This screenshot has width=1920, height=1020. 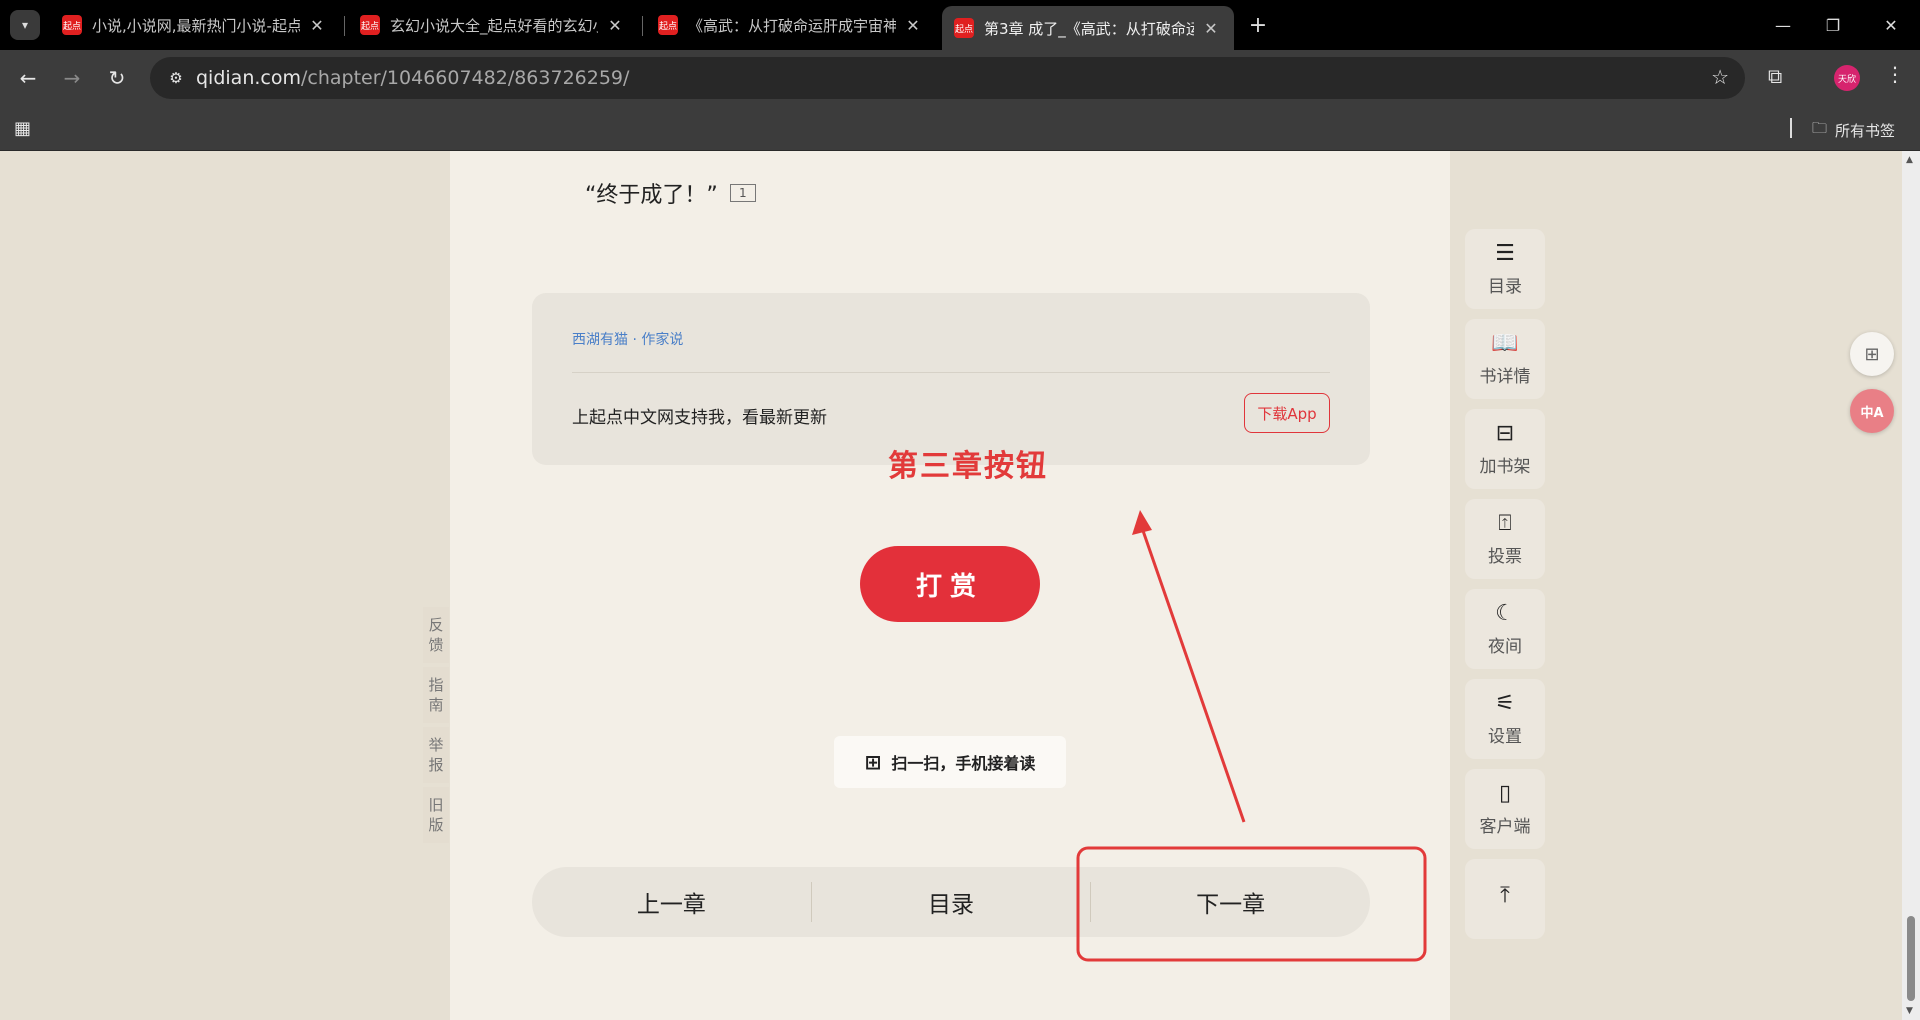 What do you see at coordinates (1192, 672) in the screenshot?
I see `annotation-arrow` at bounding box center [1192, 672].